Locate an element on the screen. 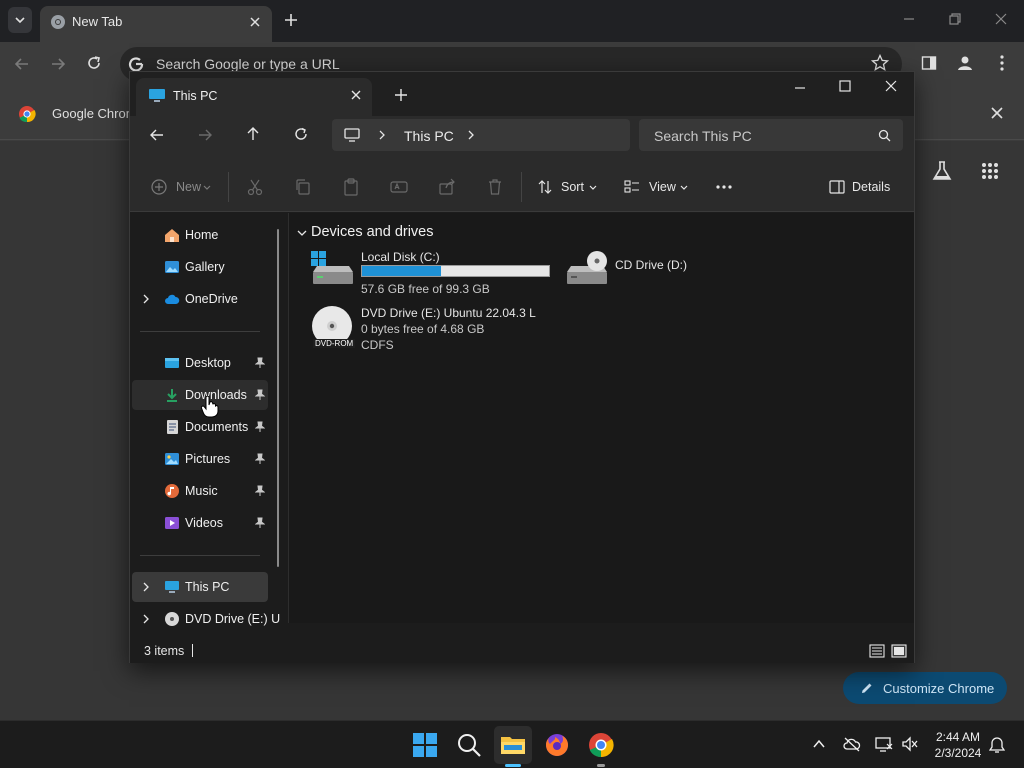 This screenshot has width=1024, height=768. onedrive-offline-icon is located at coordinates (852, 744).